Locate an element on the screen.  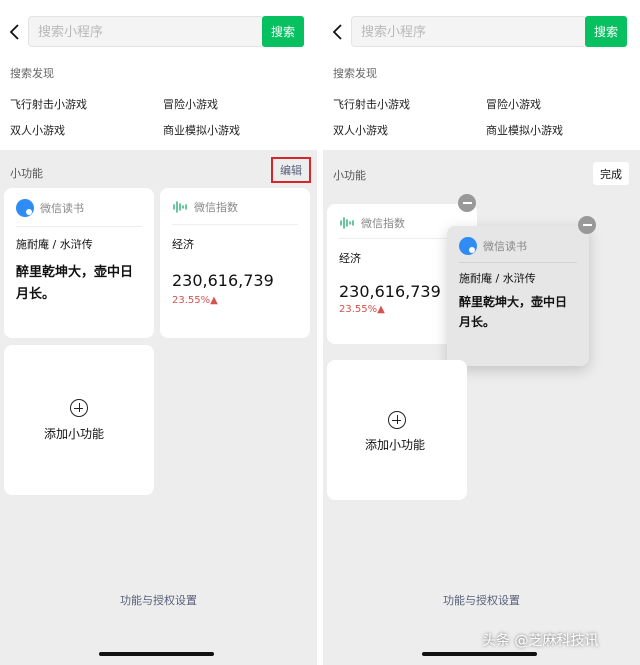
book-widget-card-dragging: 微信读书 施耐庵 / 水浒传 醉里乾坤大，壶中日月长。 is located at coordinates (518, 296).